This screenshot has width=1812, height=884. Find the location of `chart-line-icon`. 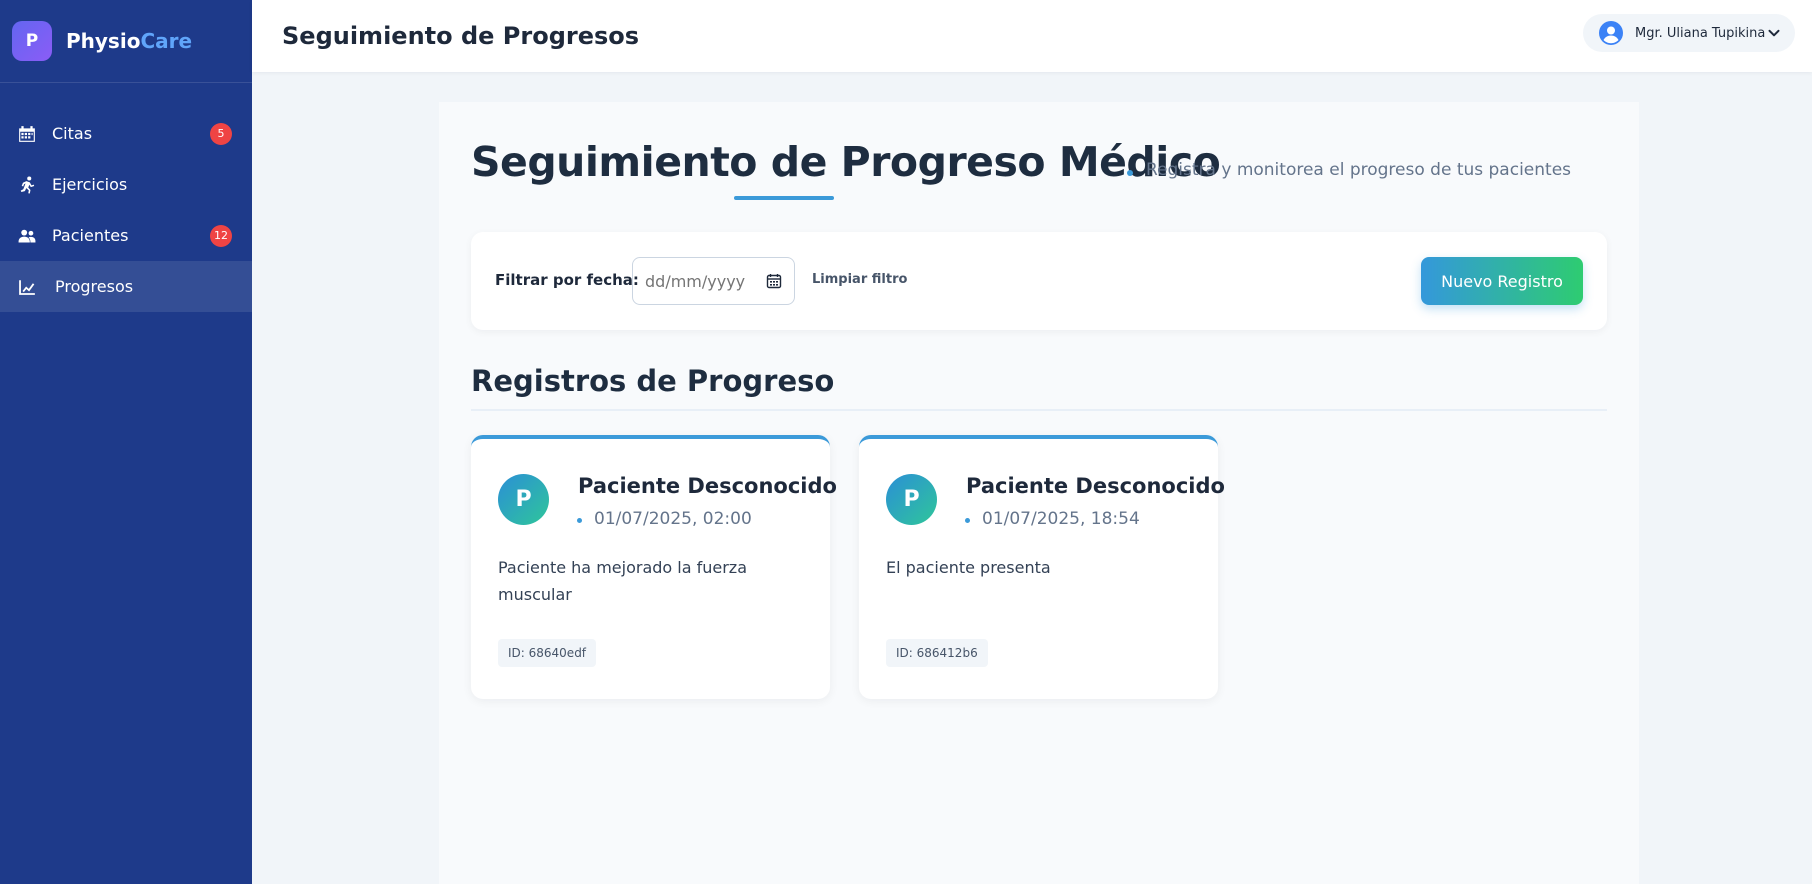

chart-line-icon is located at coordinates (27, 287).